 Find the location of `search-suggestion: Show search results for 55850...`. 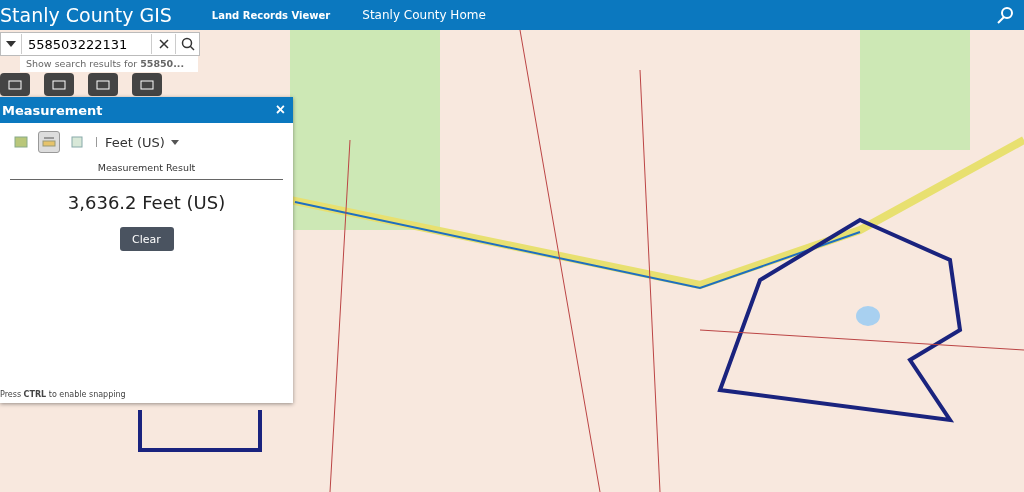

search-suggestion: Show search results for 55850... is located at coordinates (109, 64).